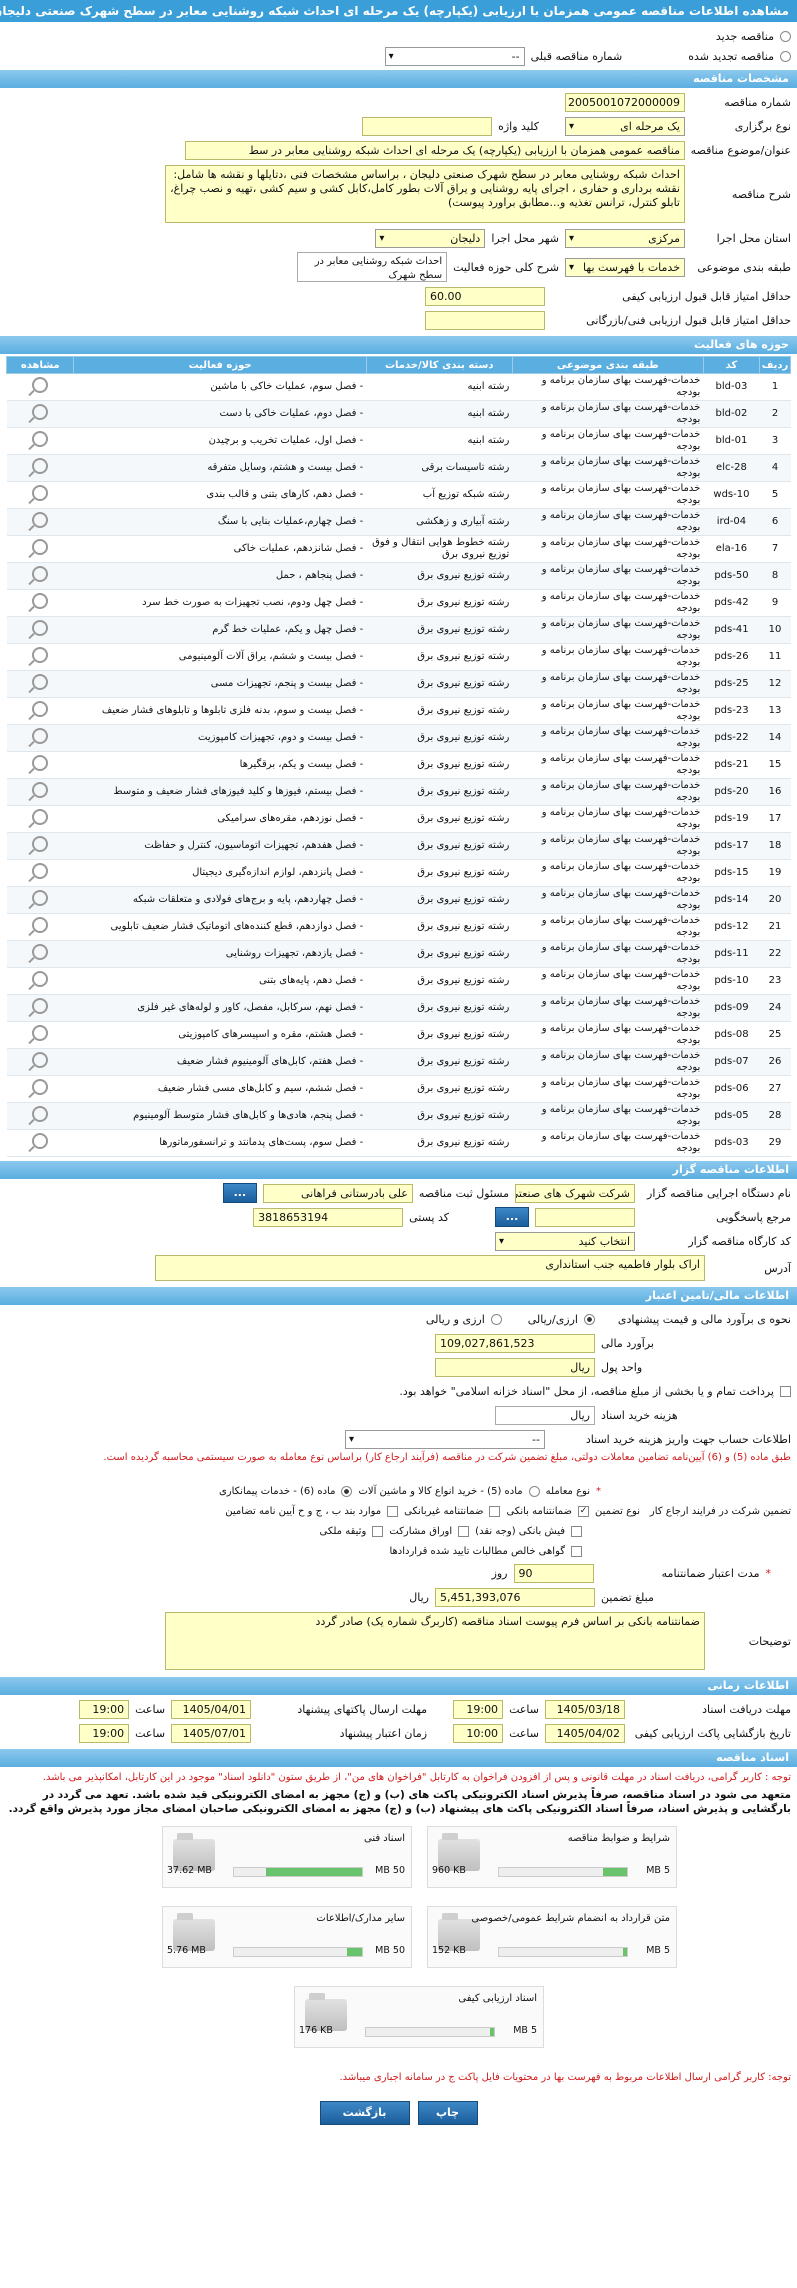  What do you see at coordinates (445, 1439) in the screenshot?
I see `account-select: --` at bounding box center [445, 1439].